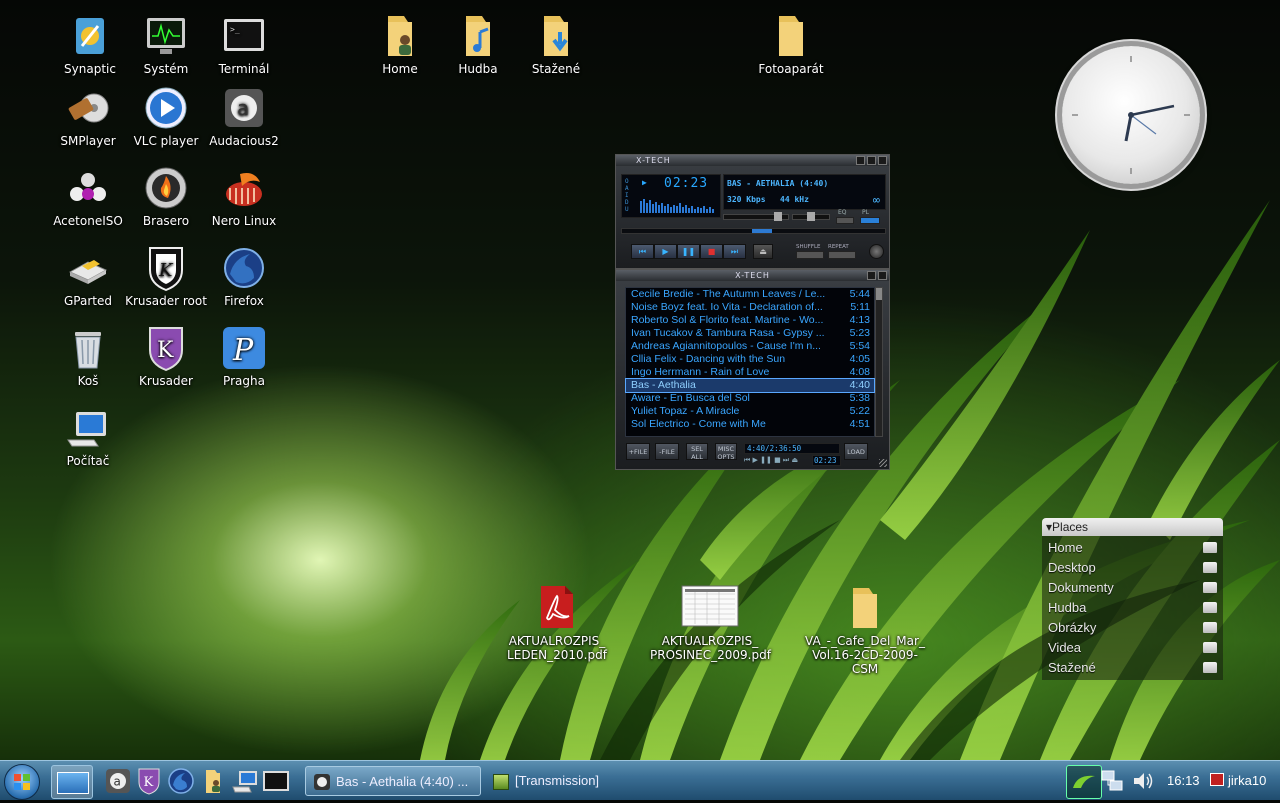 Image resolution: width=1280 pixels, height=803 pixels. I want to click on misc-options-button: MISC OPTS, so click(726, 452).